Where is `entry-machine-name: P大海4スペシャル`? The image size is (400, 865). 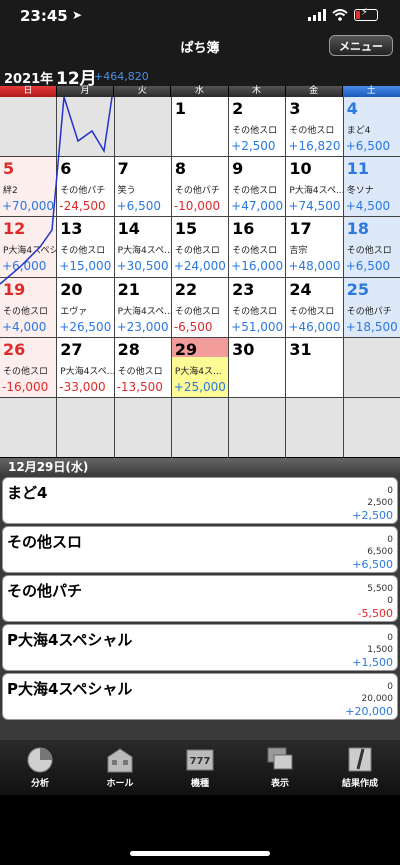
entry-machine-name: P大海4スペシャル is located at coordinates (70, 689).